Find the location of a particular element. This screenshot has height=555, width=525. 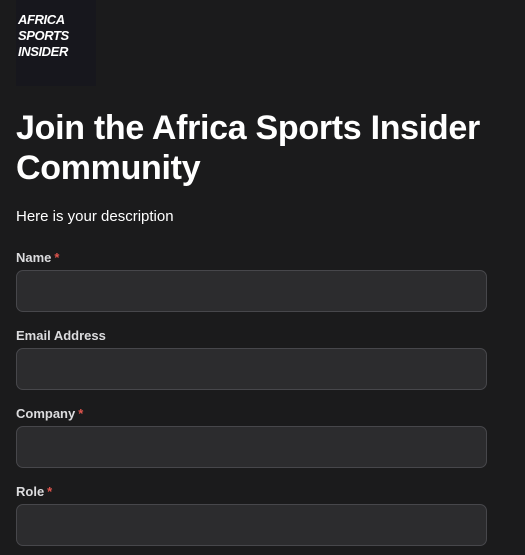

logo-line-2: SPORTS is located at coordinates (43, 35).